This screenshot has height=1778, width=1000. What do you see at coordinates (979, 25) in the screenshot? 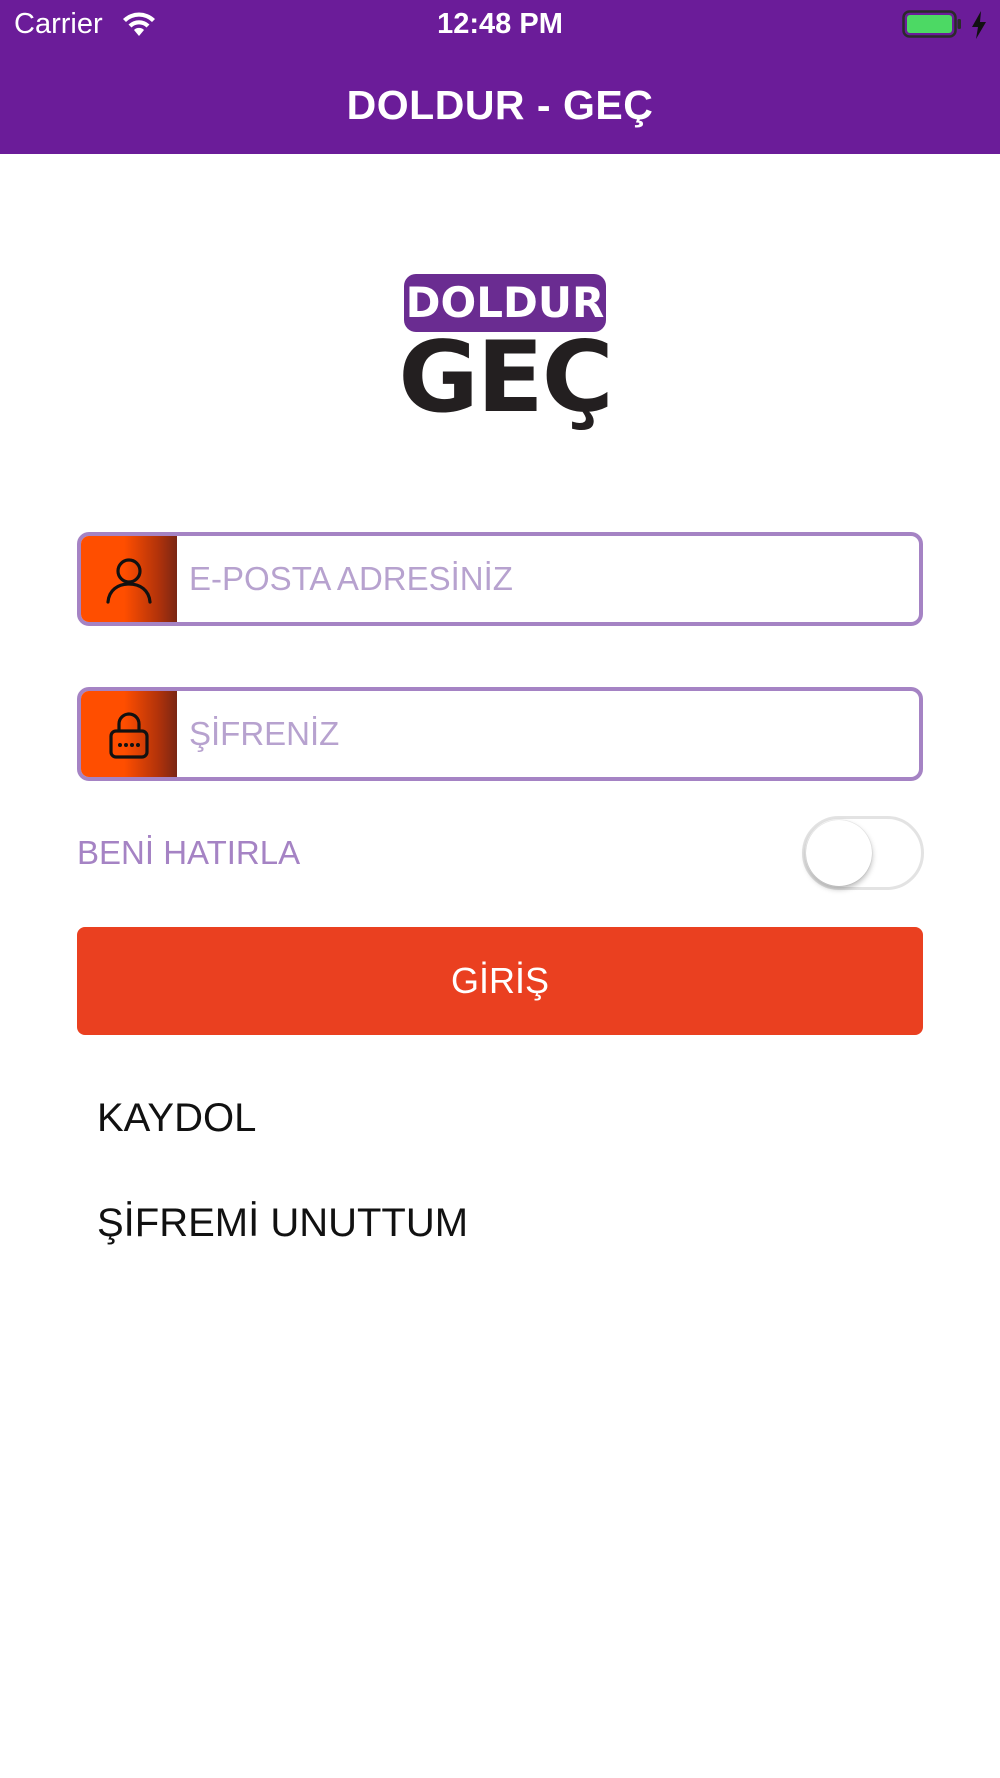
I see `charging-bolt-icon` at bounding box center [979, 25].